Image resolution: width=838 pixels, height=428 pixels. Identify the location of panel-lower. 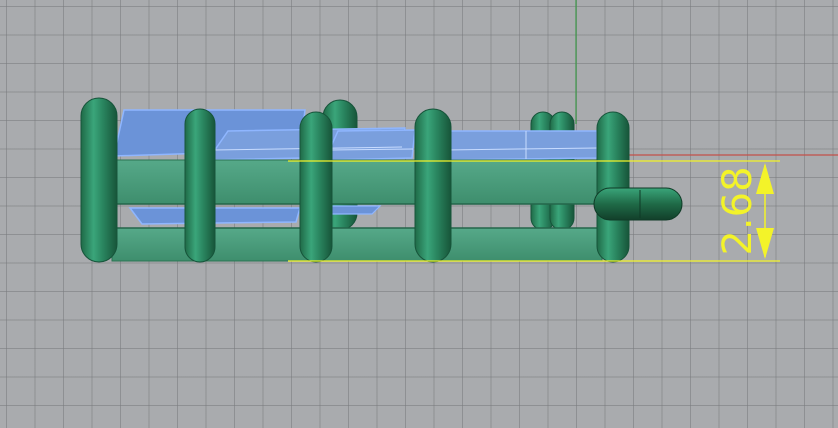
(353, 210).